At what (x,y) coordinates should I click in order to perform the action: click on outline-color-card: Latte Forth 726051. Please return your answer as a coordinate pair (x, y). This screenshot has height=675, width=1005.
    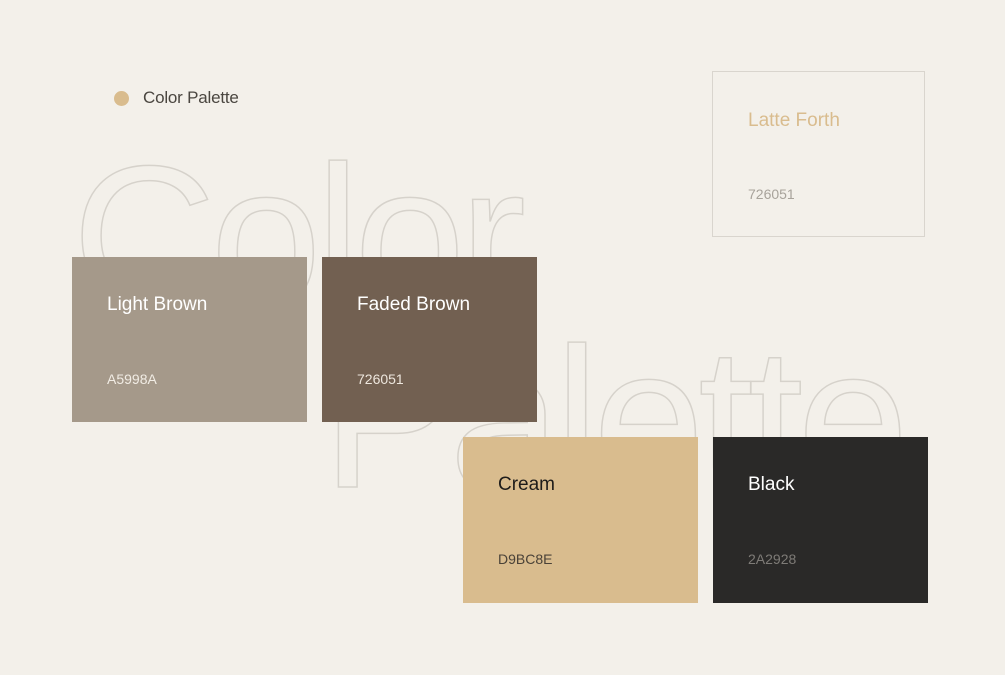
    Looking at the image, I should click on (818, 154).